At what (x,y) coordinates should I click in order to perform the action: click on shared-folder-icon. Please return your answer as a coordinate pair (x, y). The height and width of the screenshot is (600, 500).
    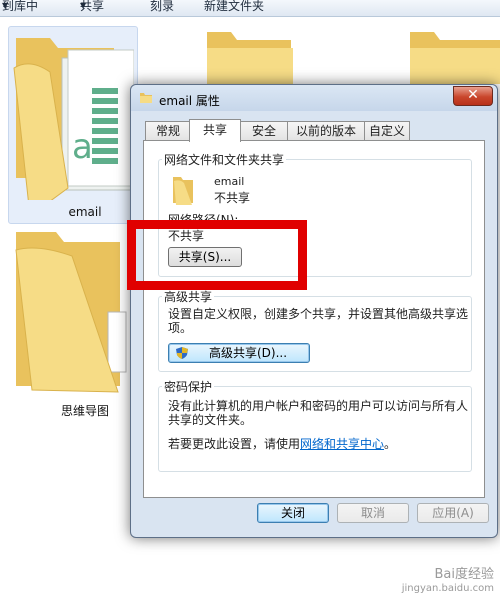
    Looking at the image, I should click on (183, 191).